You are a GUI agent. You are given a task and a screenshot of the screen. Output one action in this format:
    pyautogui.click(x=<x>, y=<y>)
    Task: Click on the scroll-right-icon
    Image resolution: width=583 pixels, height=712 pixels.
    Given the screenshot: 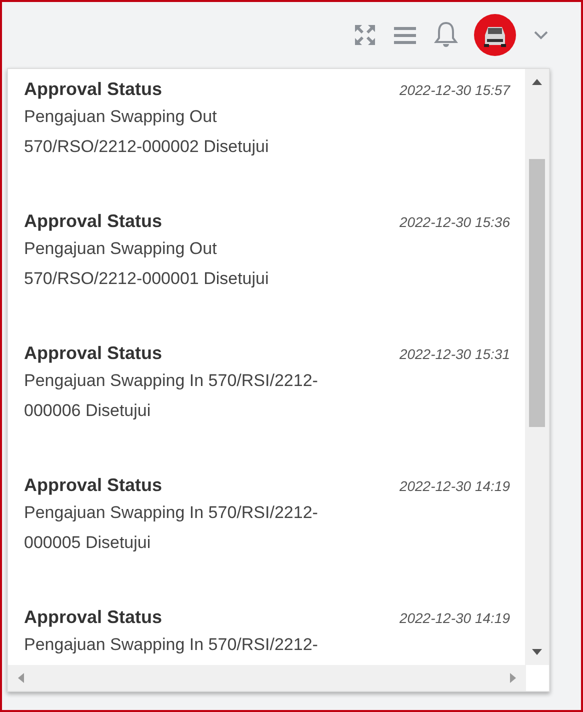 What is the action you would take?
    pyautogui.click(x=513, y=678)
    